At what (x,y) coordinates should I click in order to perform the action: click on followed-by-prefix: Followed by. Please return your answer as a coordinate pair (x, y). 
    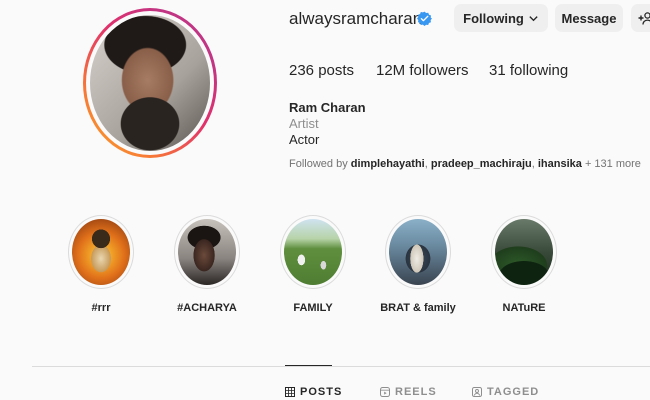
    Looking at the image, I should click on (318, 164).